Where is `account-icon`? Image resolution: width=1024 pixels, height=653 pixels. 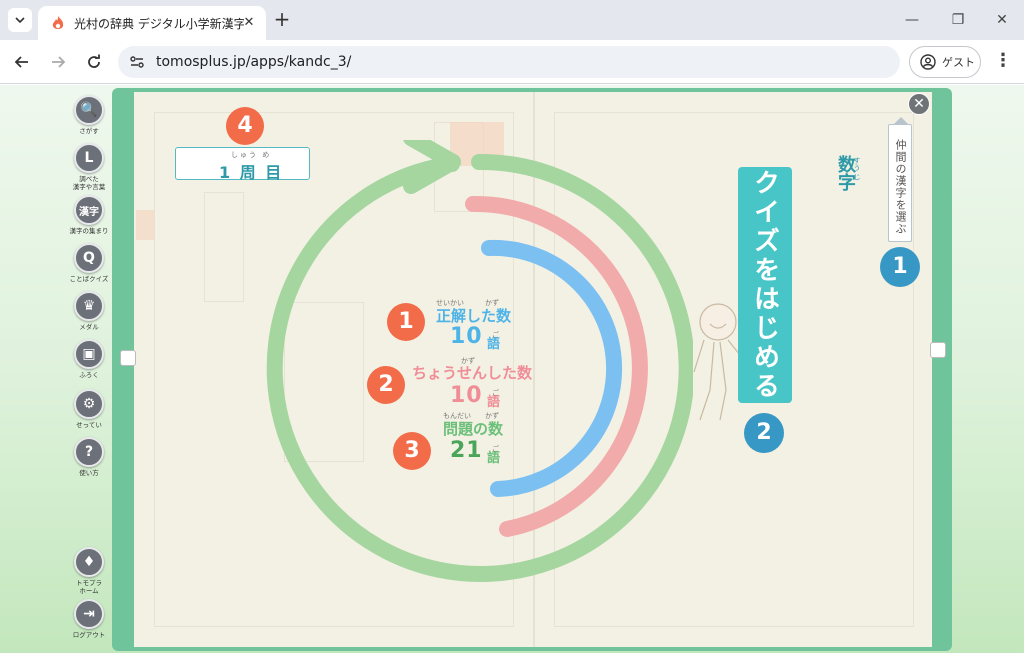 account-icon is located at coordinates (928, 62).